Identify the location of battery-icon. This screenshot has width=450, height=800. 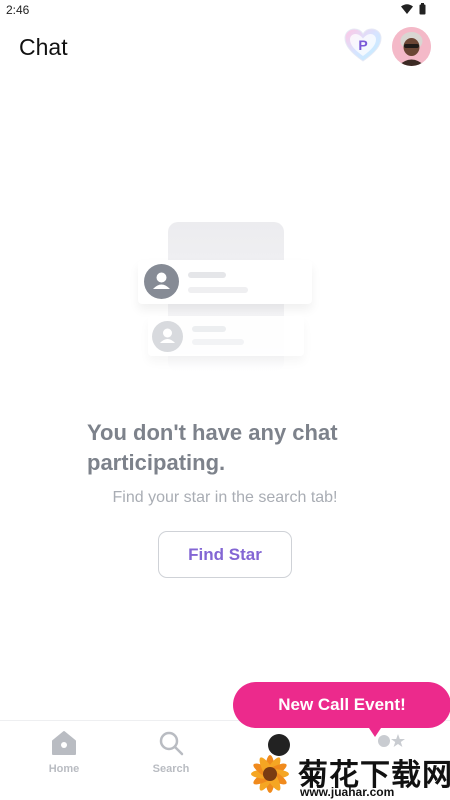
(422, 9).